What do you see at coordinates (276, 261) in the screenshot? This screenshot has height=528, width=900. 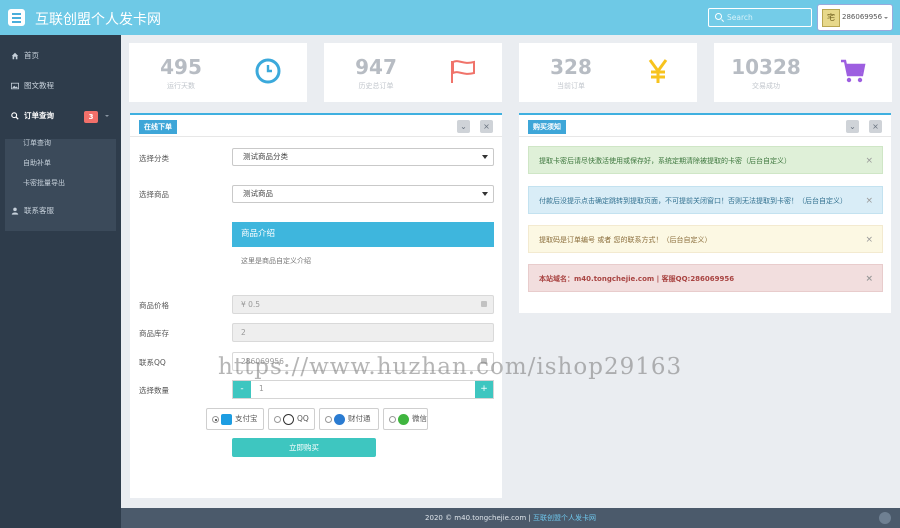 I see `product-intro-text: 这里是商品自定义介绍` at bounding box center [276, 261].